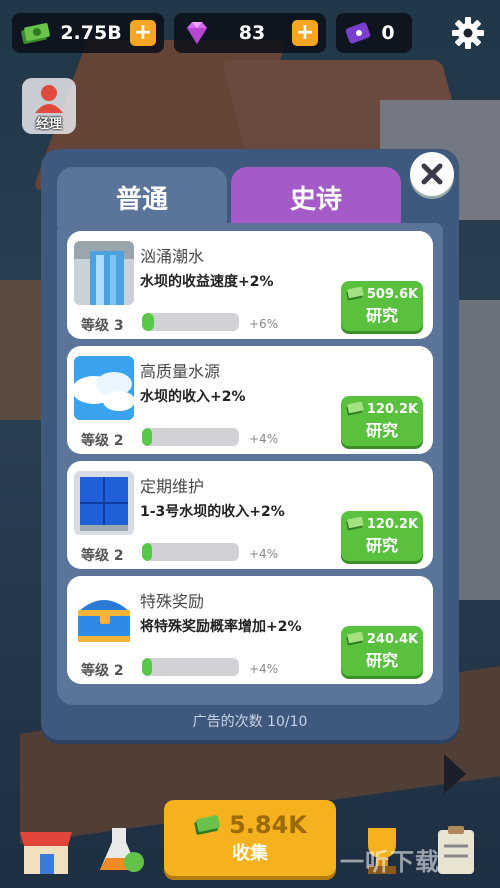 This screenshot has height=888, width=500. I want to click on gem-value: 83, so click(252, 33).